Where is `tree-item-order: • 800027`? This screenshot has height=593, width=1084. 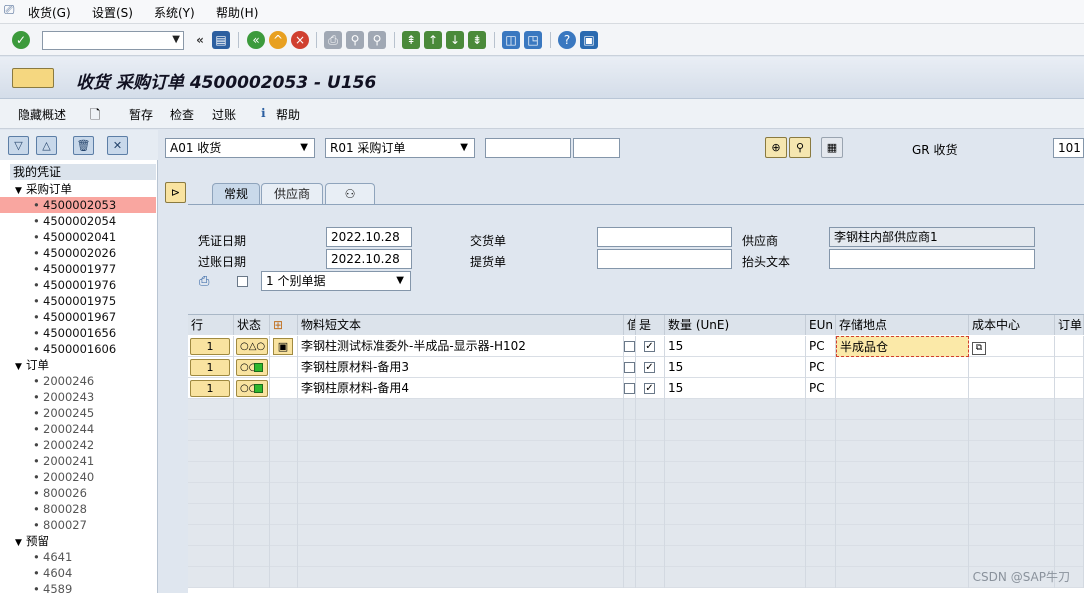
tree-item-order: • 800027 is located at coordinates (78, 525).